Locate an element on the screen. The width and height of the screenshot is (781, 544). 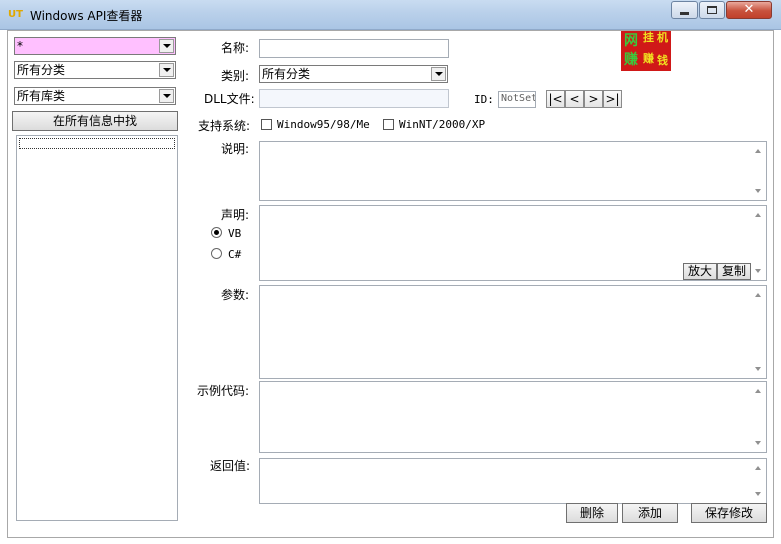
id-label: ID: is located at coordinates (484, 99).